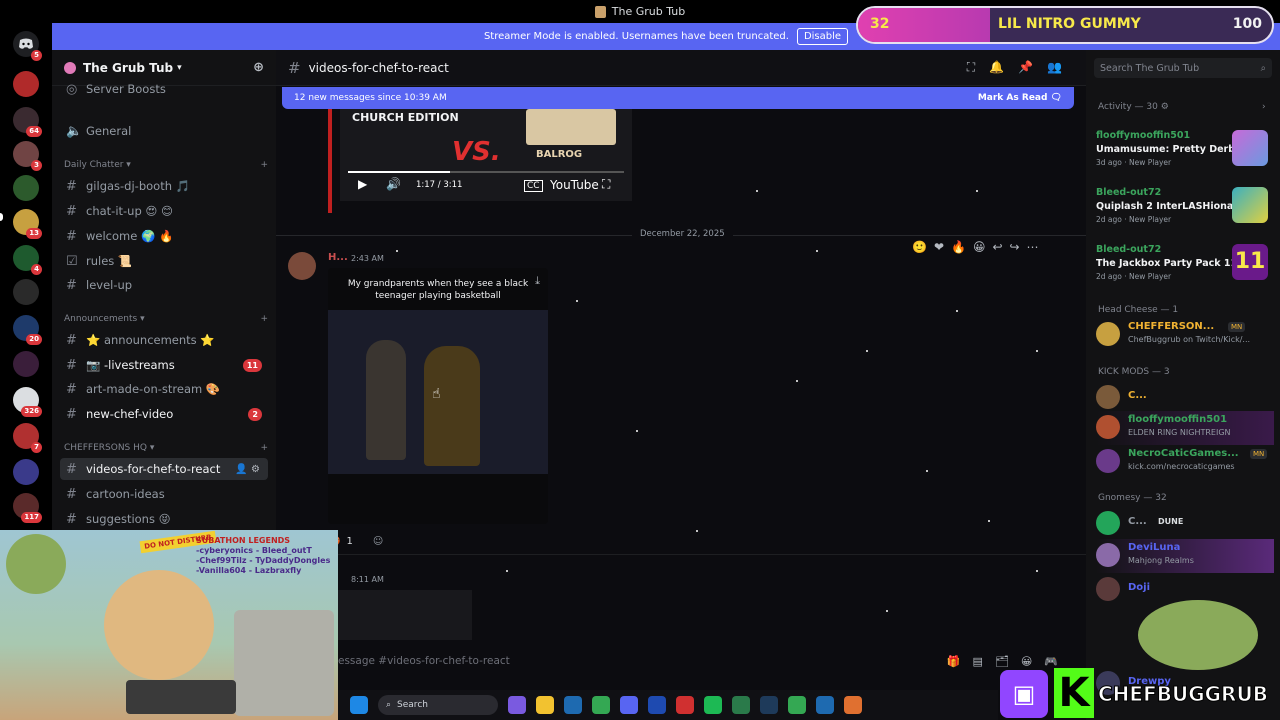 This screenshot has width=1280, height=720. Describe the element at coordinates (164, 414) in the screenshot. I see `channel-item: # new-chef-video 2` at that location.